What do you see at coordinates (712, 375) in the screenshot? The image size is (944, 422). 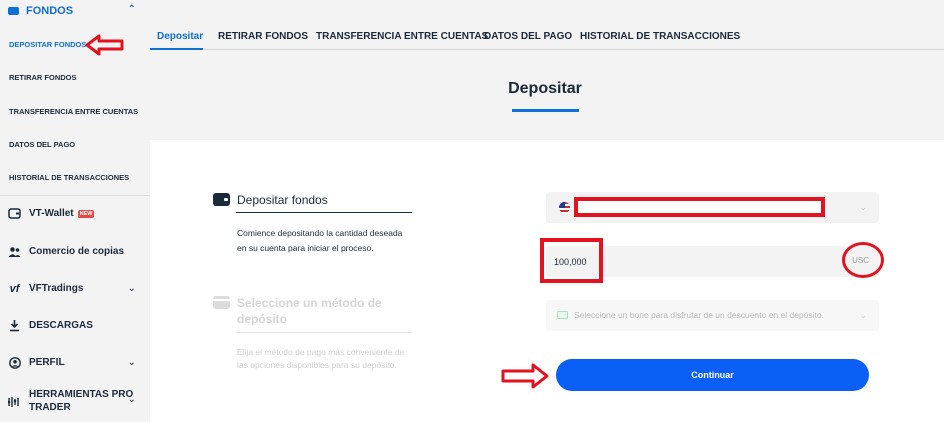 I see `continue-button: Continuar` at bounding box center [712, 375].